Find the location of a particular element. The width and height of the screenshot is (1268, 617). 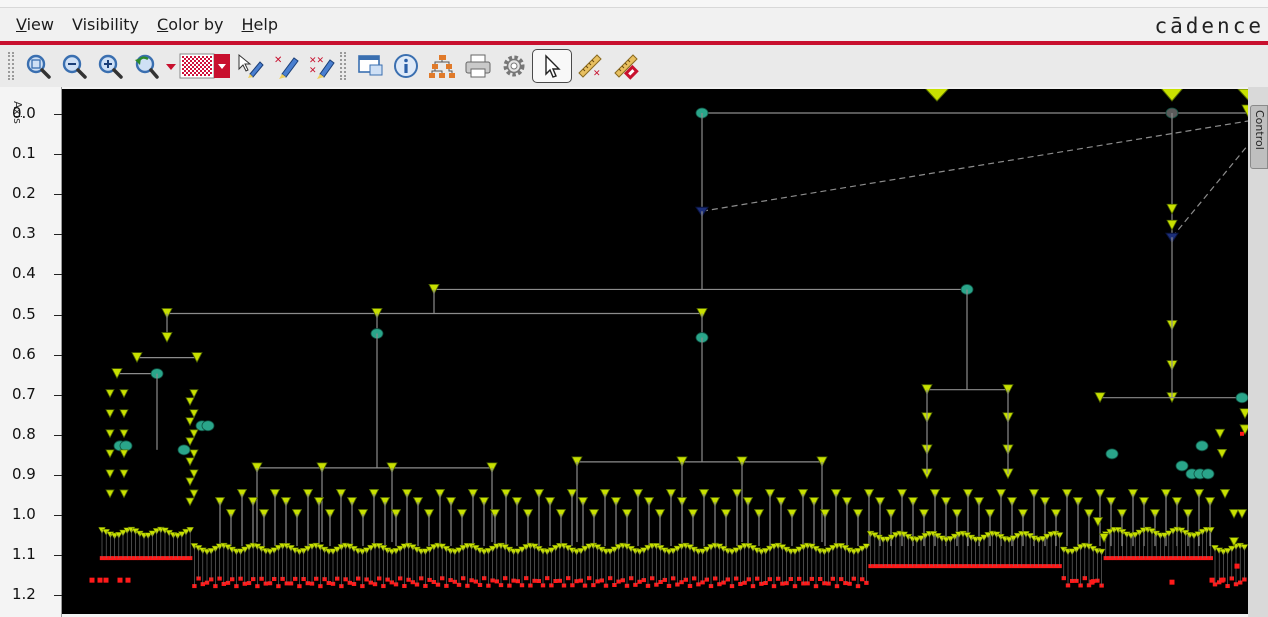

control-tab: Control is located at coordinates (1259, 137).